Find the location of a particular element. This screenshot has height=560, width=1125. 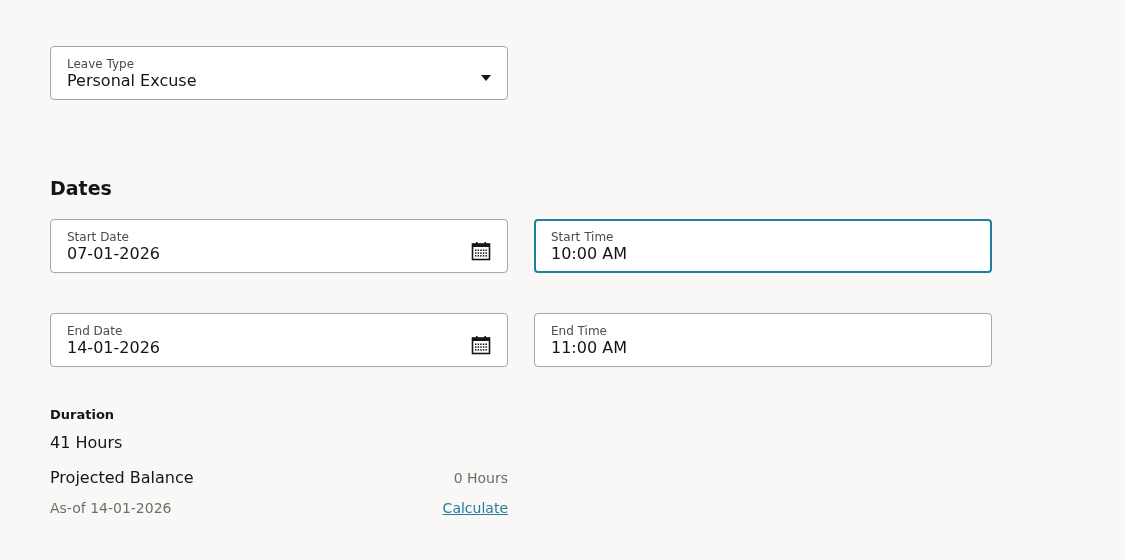

time-field: End Time 11:00 AM is located at coordinates (763, 340).